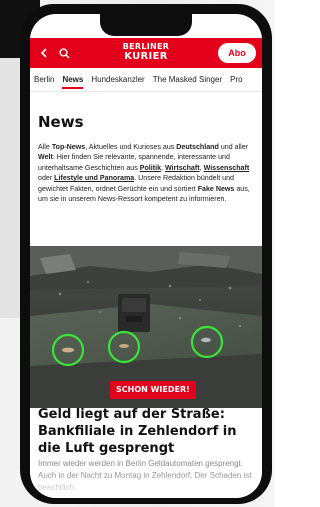 Image resolution: width=320 pixels, height=507 pixels. I want to click on article-kicker-badge: SCHON WIEDER!, so click(153, 390).